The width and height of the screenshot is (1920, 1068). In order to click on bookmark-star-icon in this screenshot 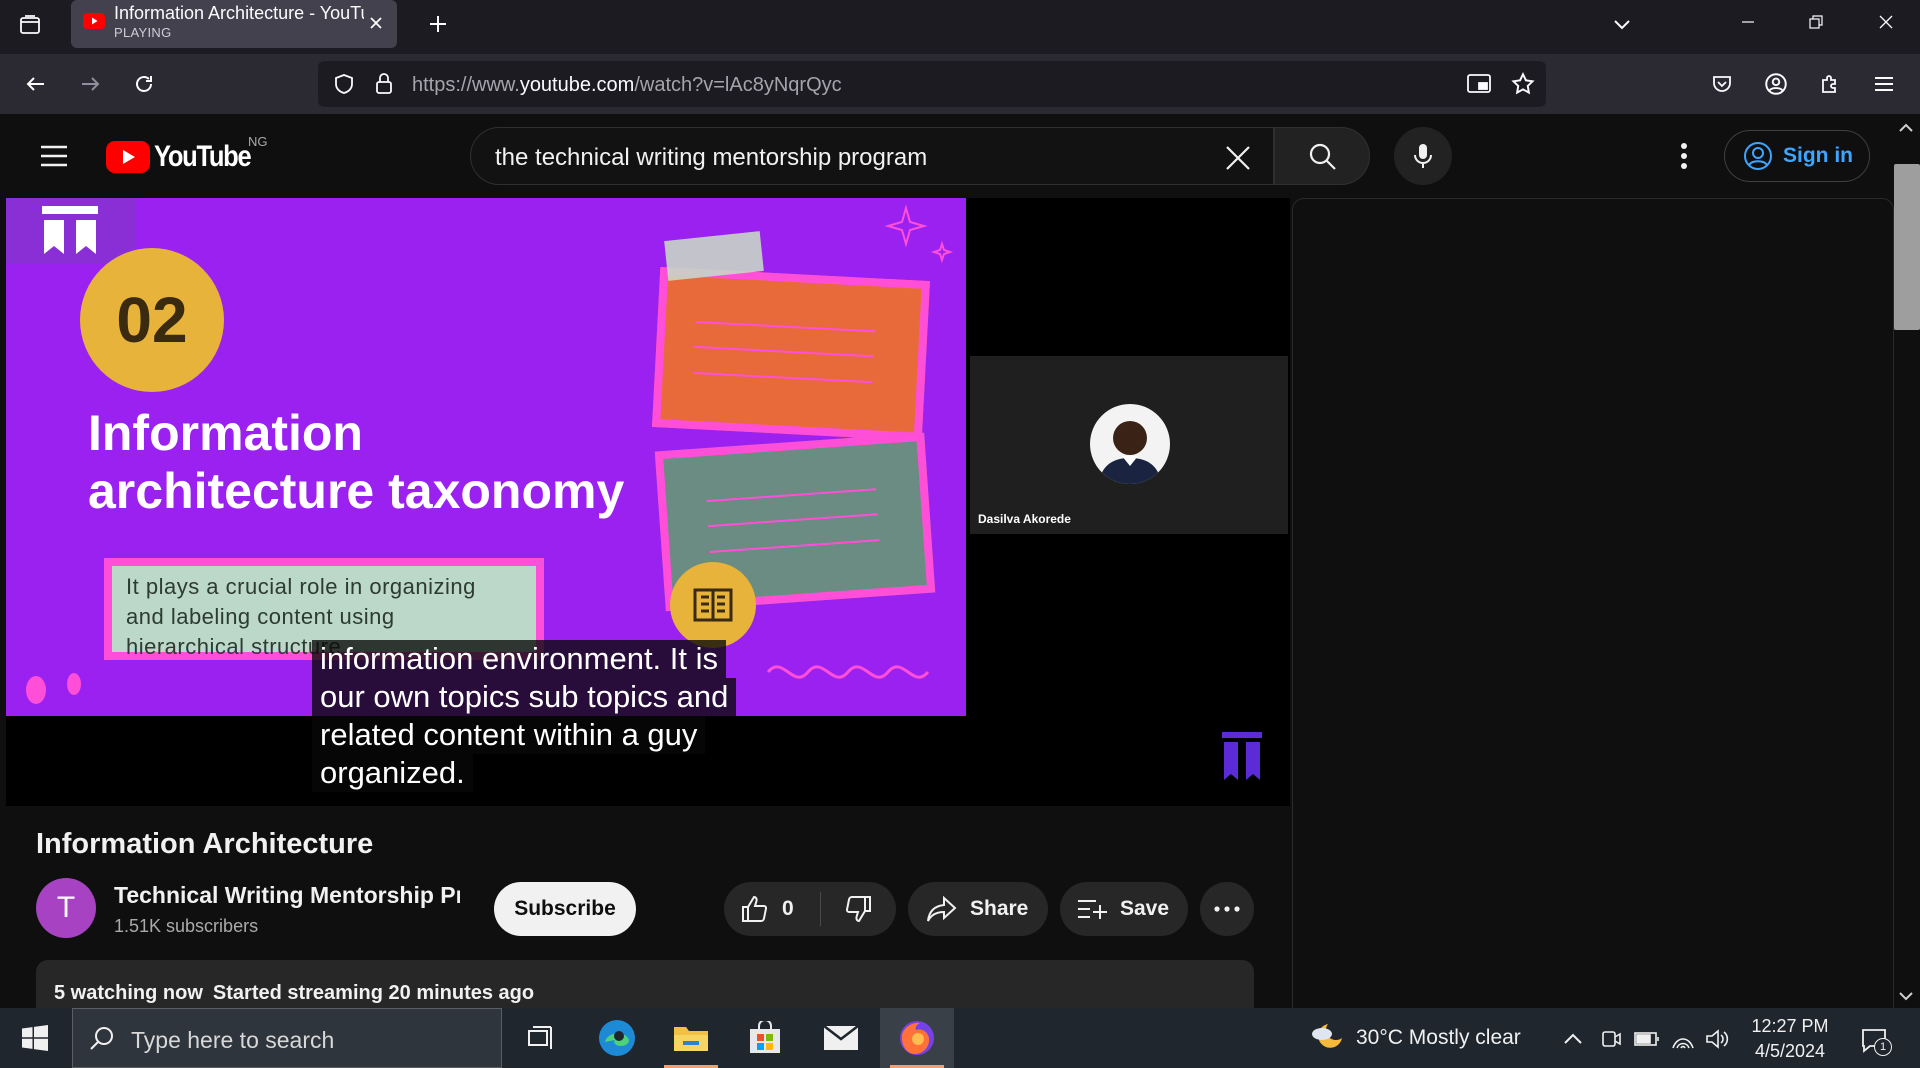, I will do `click(1523, 84)`.